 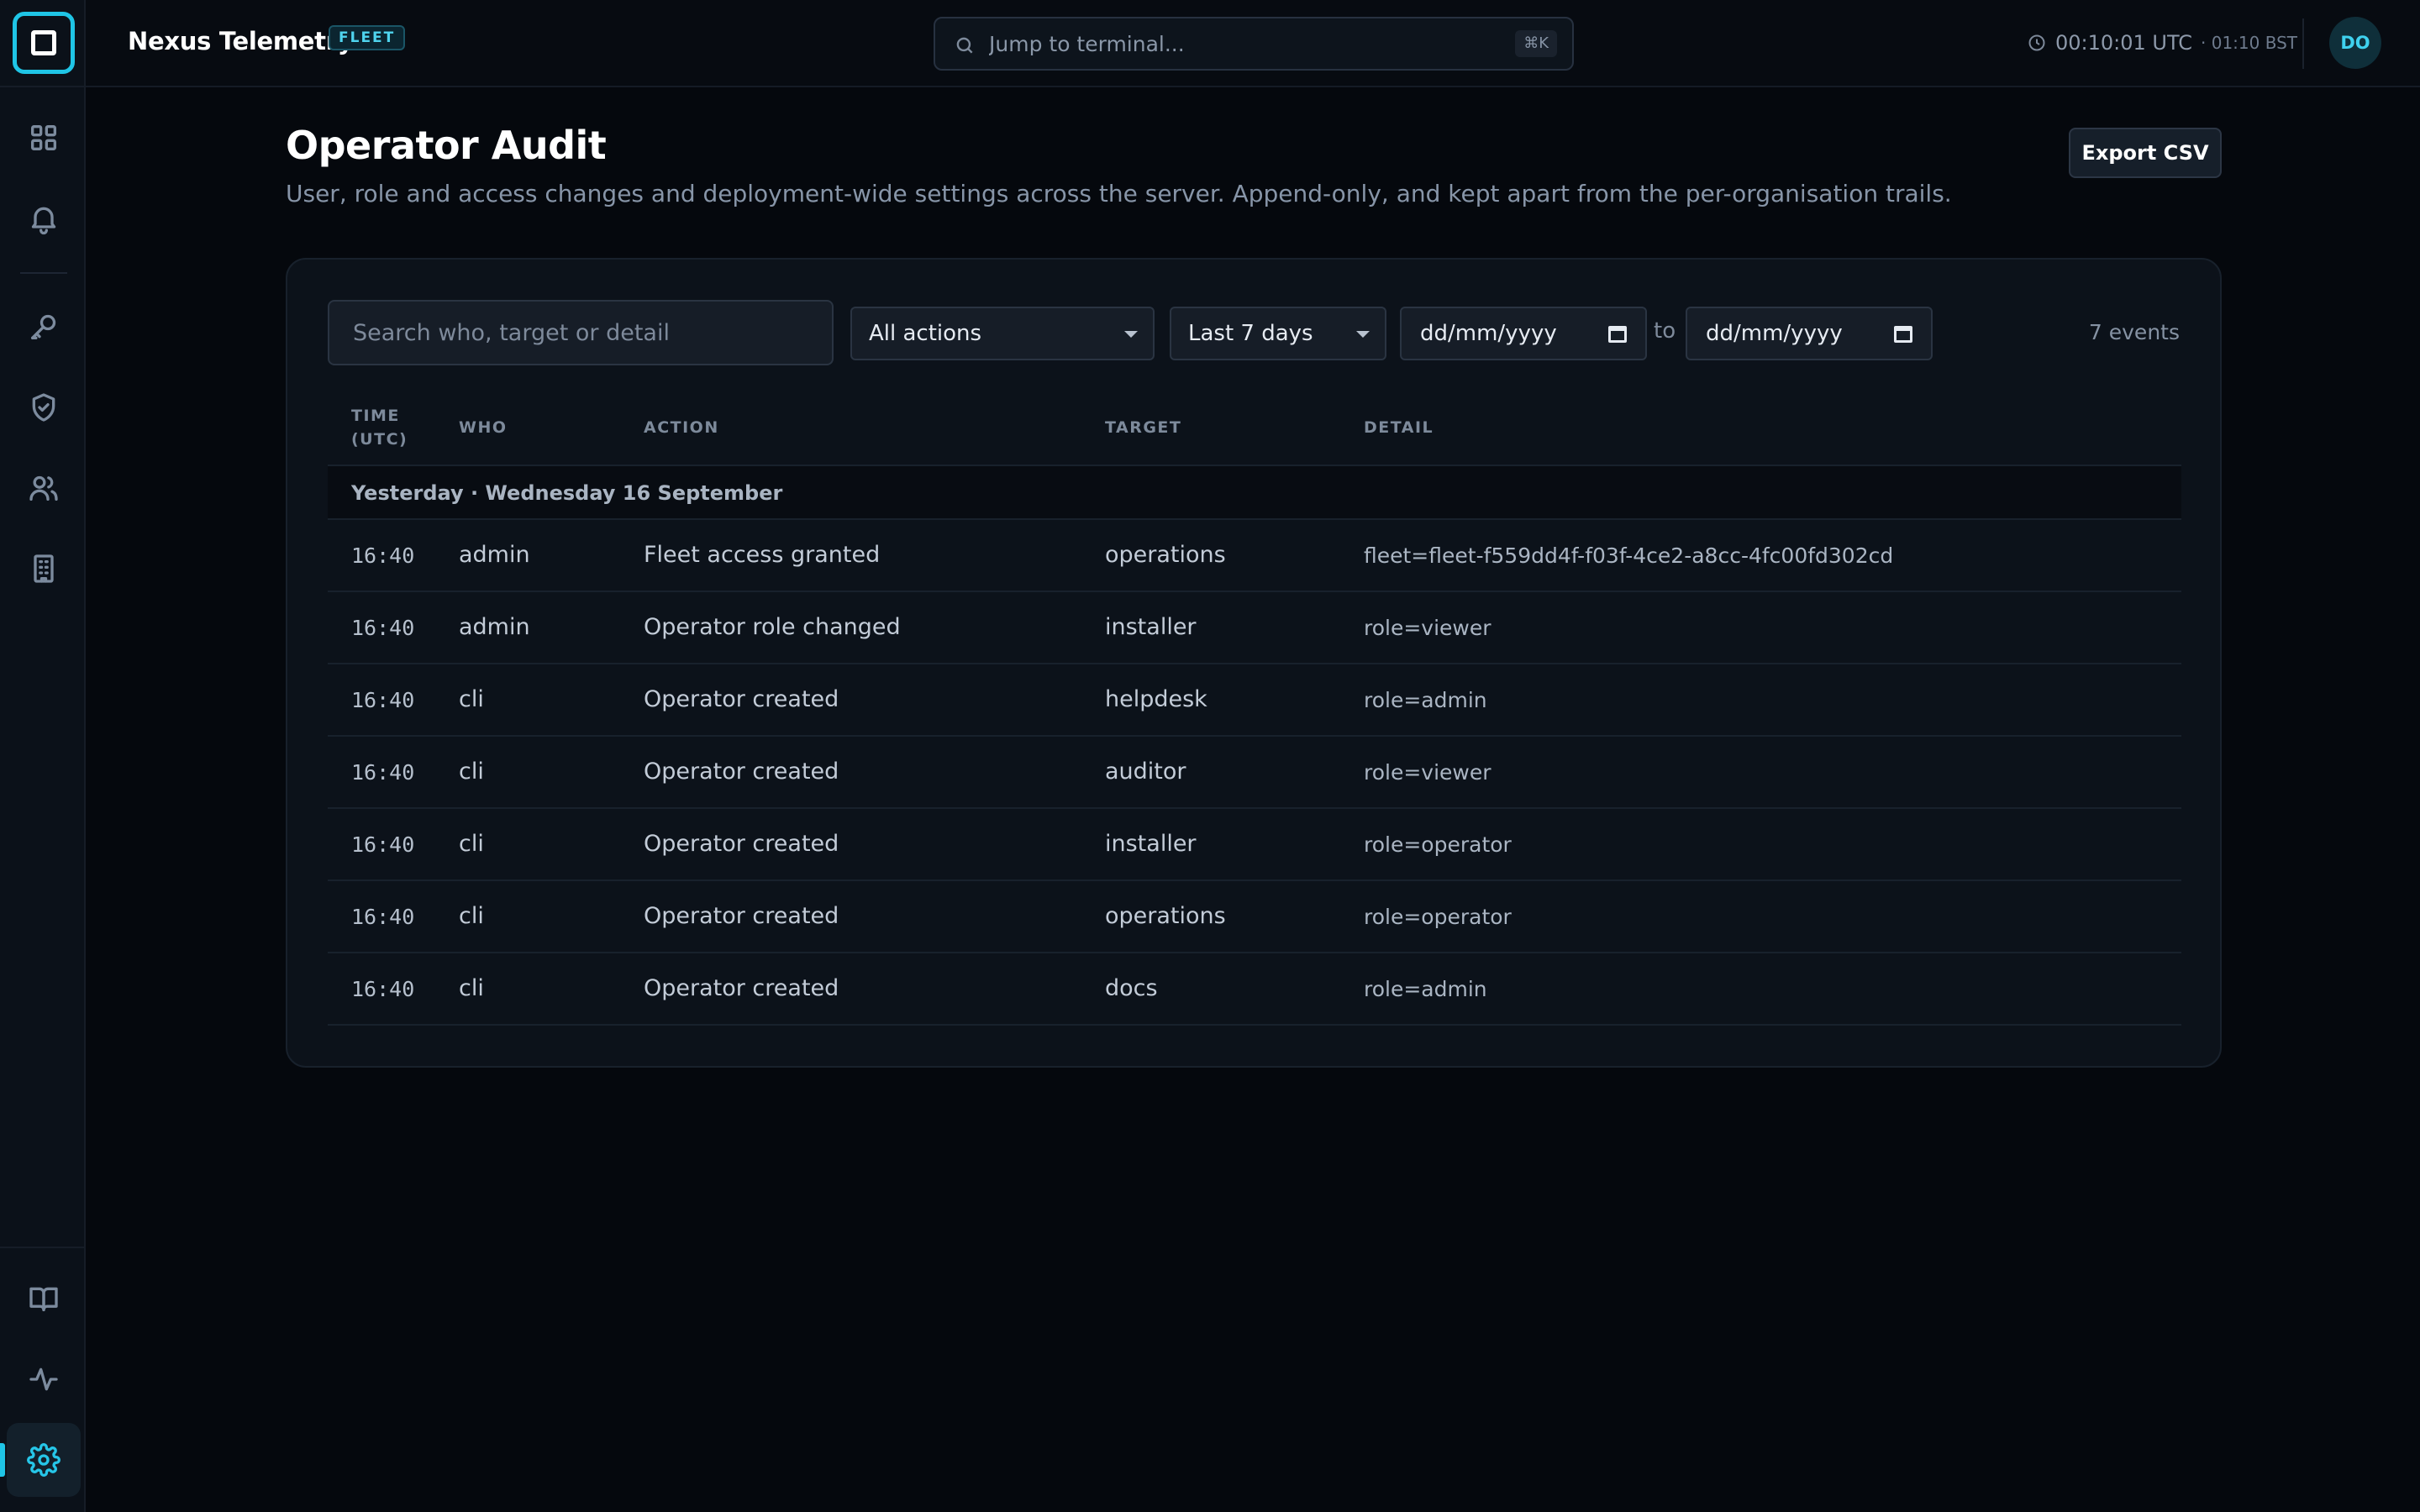 I want to click on sidebar-item-activity, so click(x=44, y=1379).